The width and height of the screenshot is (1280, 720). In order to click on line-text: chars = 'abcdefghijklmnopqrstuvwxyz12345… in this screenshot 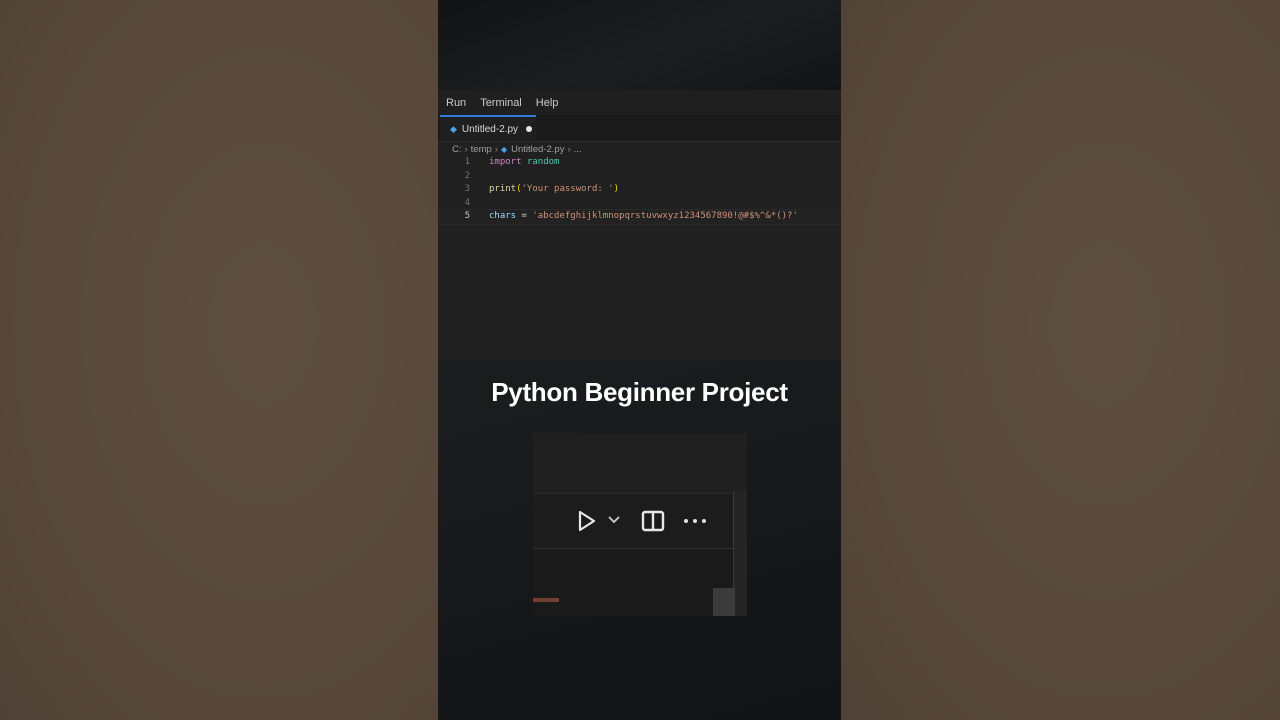, I will do `click(643, 217)`.